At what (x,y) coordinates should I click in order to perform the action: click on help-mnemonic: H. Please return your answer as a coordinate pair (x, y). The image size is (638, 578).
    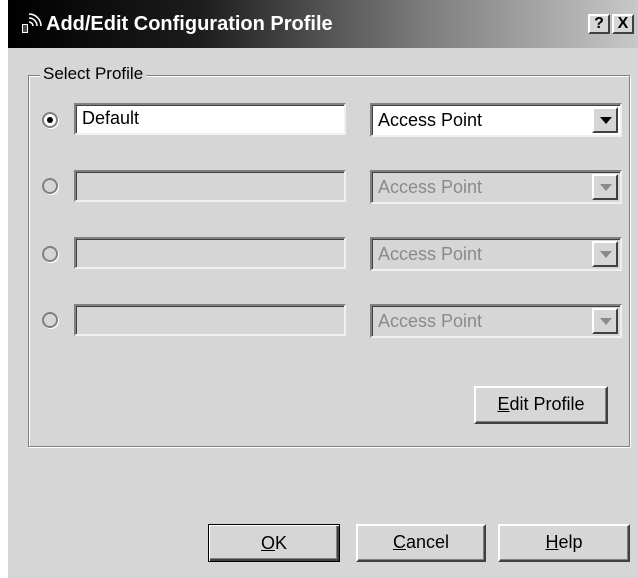
    Looking at the image, I should click on (552, 542).